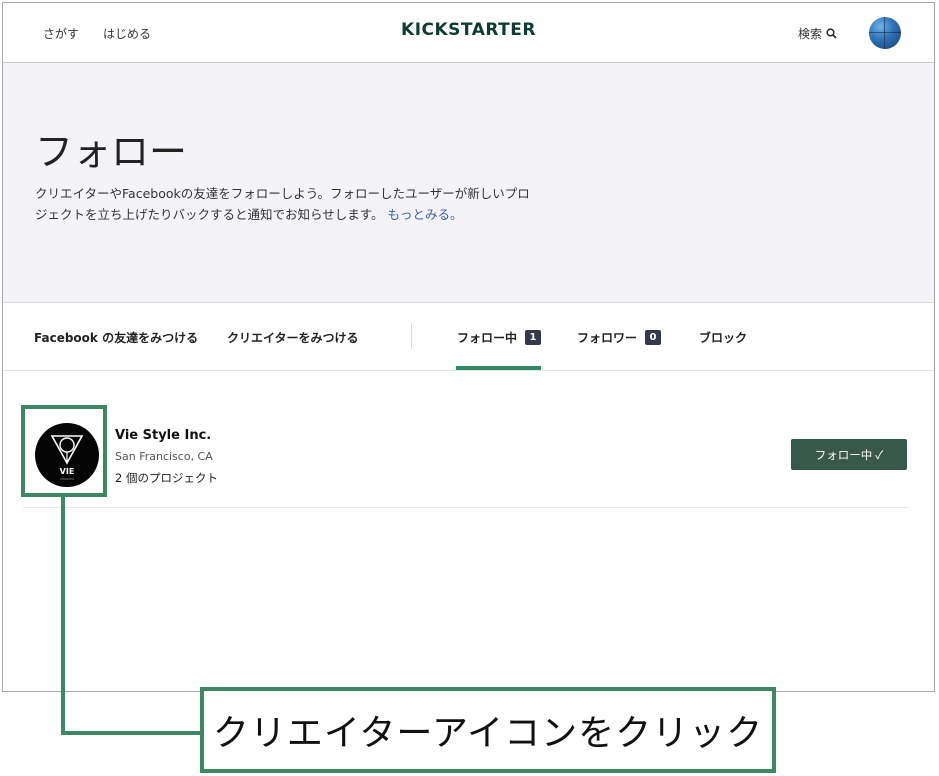 This screenshot has height=776, width=939. What do you see at coordinates (810, 34) in the screenshot?
I see `search-label: 検索` at bounding box center [810, 34].